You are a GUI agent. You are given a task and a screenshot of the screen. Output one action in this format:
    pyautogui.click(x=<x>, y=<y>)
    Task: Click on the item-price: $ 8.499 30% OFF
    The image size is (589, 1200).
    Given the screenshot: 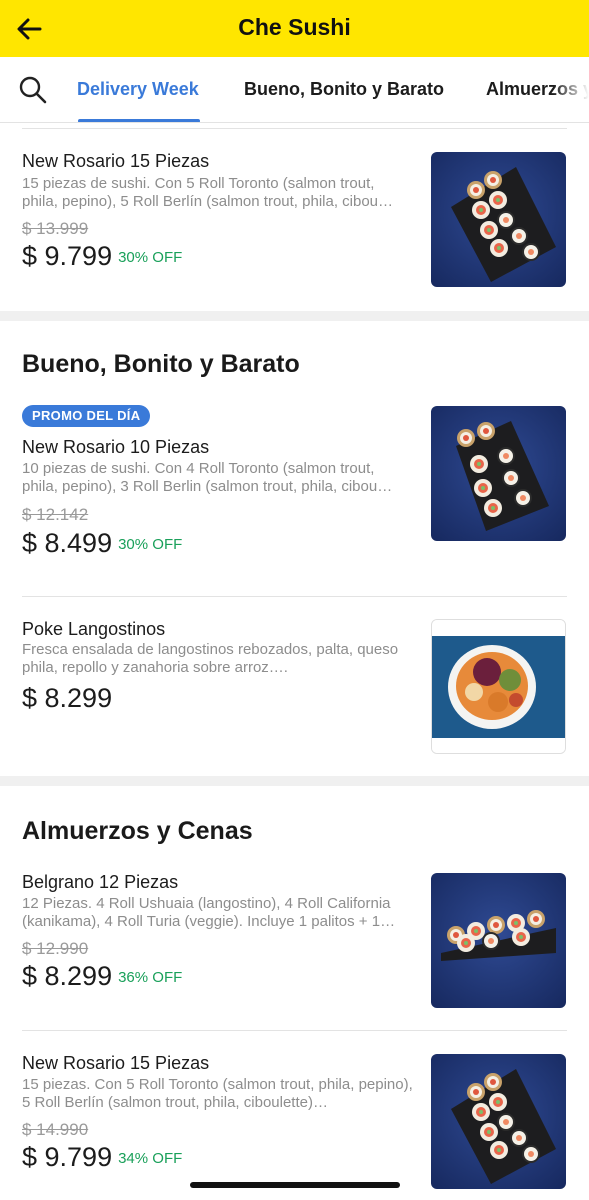 What is the action you would take?
    pyautogui.click(x=102, y=543)
    